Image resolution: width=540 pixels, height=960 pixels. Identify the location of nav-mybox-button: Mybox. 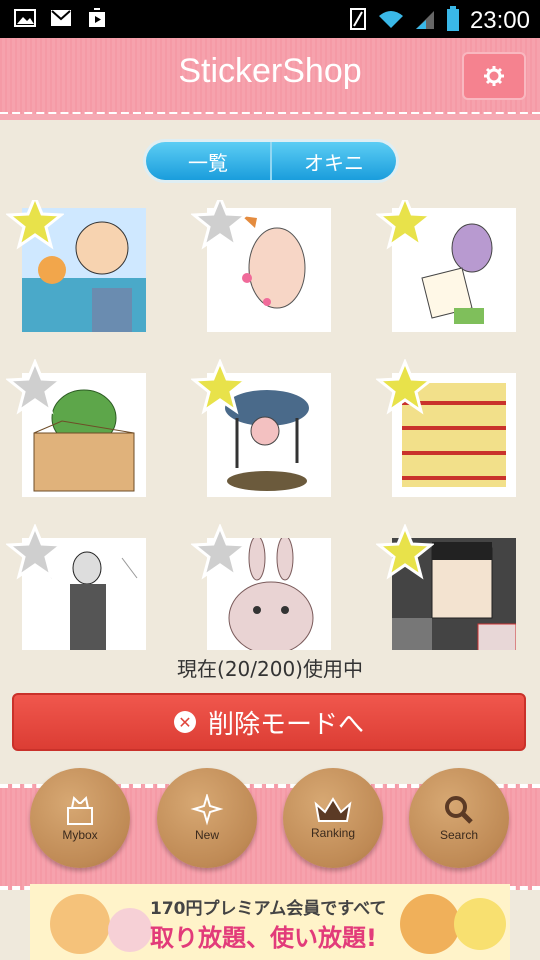
(80, 818).